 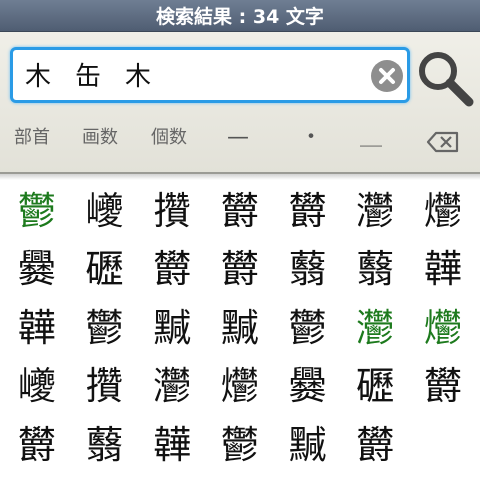 I want to click on search-icon, so click(x=445, y=78).